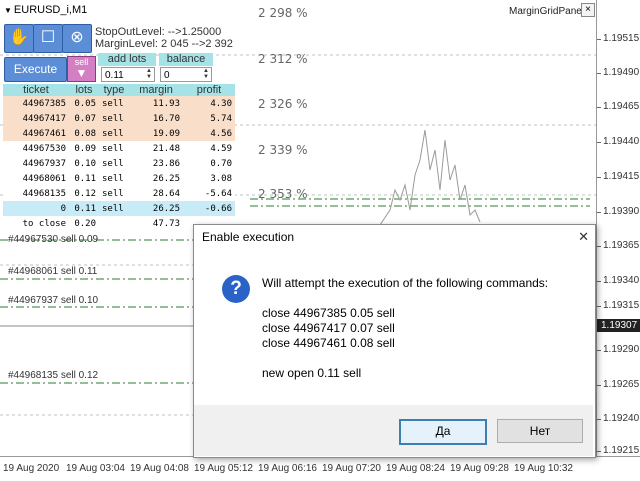  Describe the element at coordinates (77, 38) in the screenshot. I see `cancel-circle-icon: ⊗` at that location.